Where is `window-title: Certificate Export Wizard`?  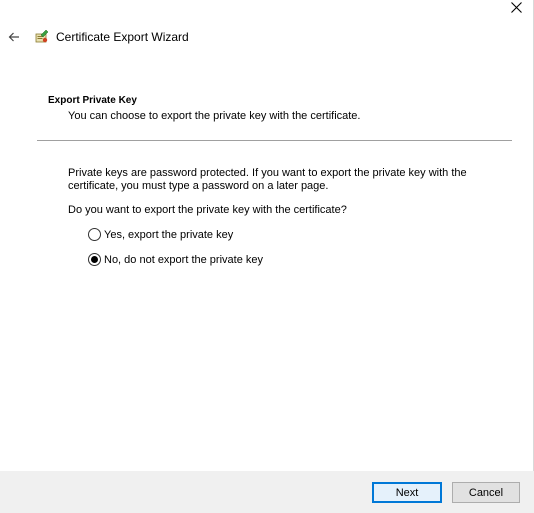
window-title: Certificate Export Wizard is located at coordinates (122, 37).